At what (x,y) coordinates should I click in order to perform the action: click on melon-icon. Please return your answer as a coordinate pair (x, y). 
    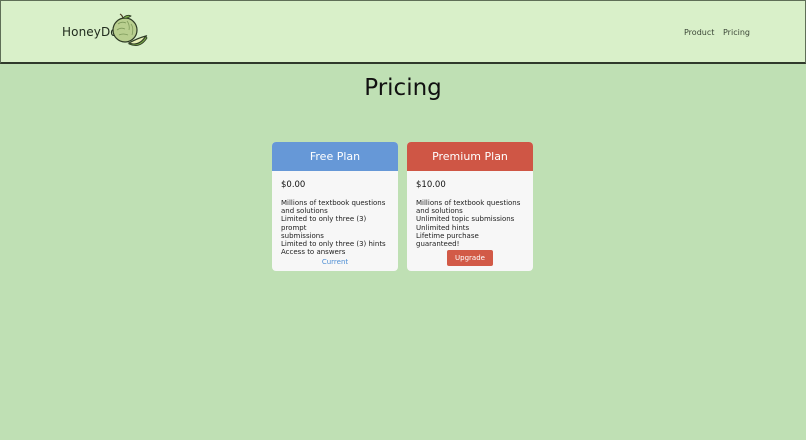
    Looking at the image, I should click on (129, 31).